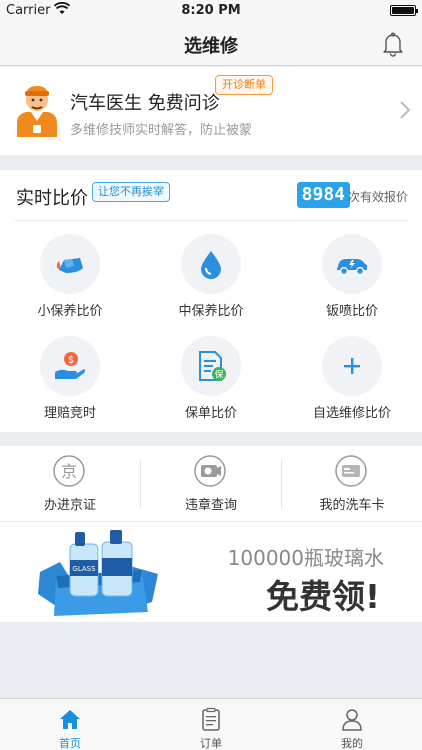 The image size is (422, 750). Describe the element at coordinates (352, 366) in the screenshot. I see `plus-icon` at that location.